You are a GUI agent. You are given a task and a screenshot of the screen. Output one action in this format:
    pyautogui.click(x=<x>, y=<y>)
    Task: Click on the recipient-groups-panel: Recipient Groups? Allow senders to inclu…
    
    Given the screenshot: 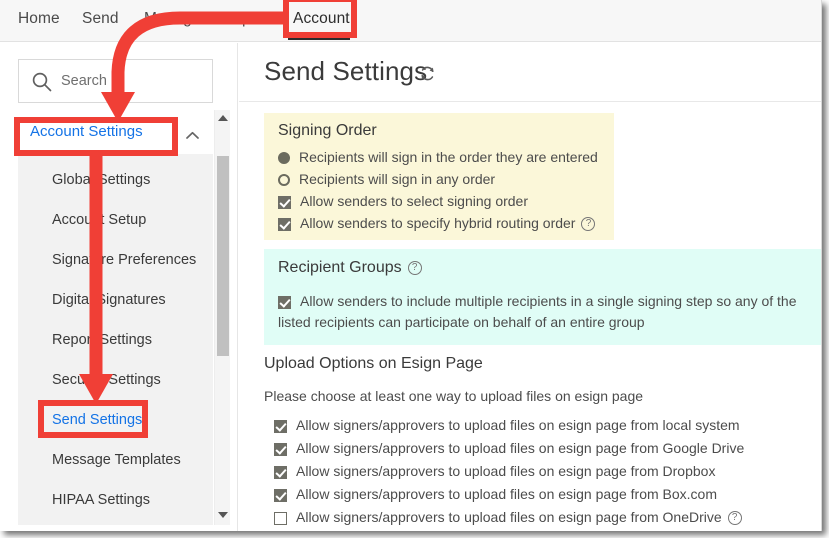 What is the action you would take?
    pyautogui.click(x=542, y=297)
    